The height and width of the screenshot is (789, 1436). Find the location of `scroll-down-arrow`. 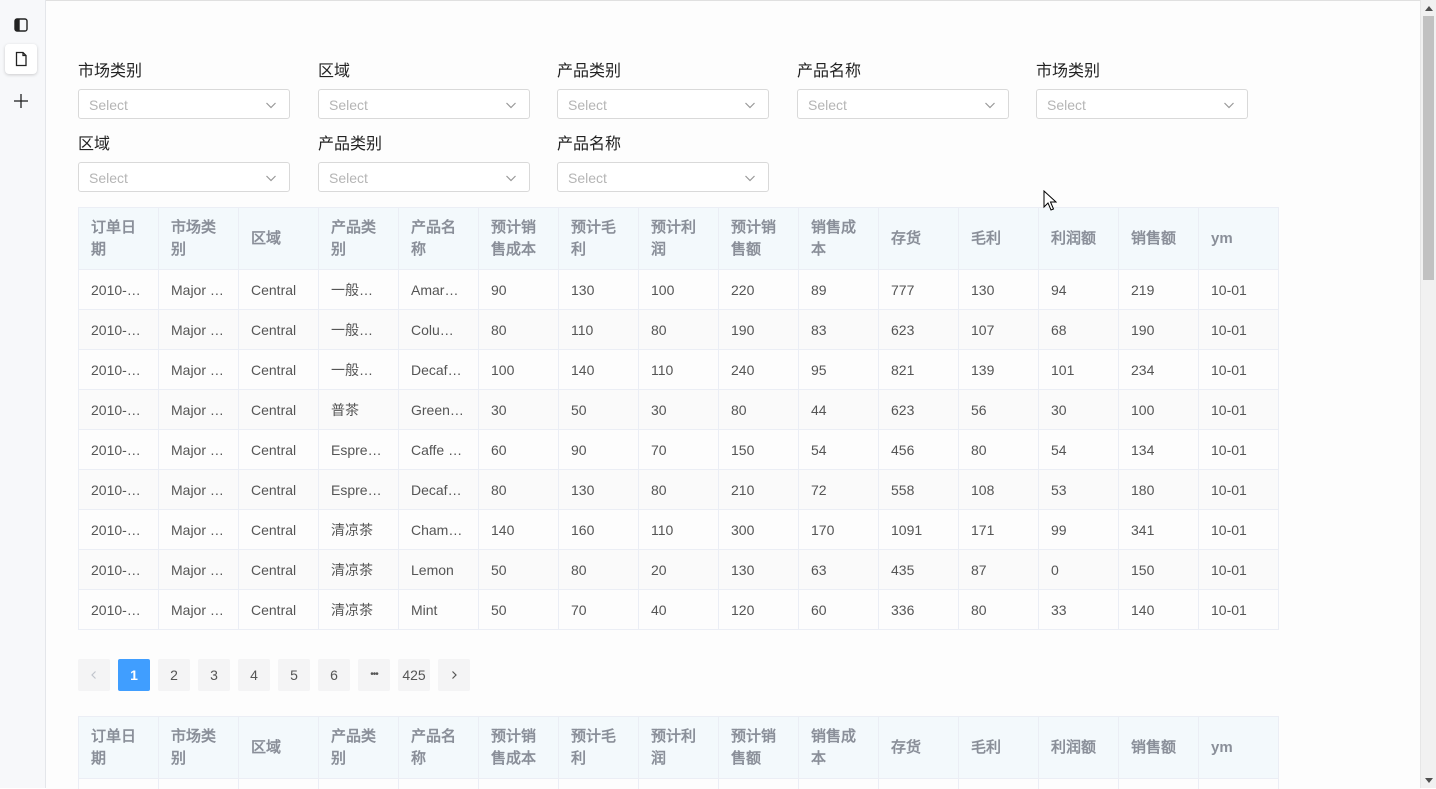

scroll-down-arrow is located at coordinates (1428, 780).